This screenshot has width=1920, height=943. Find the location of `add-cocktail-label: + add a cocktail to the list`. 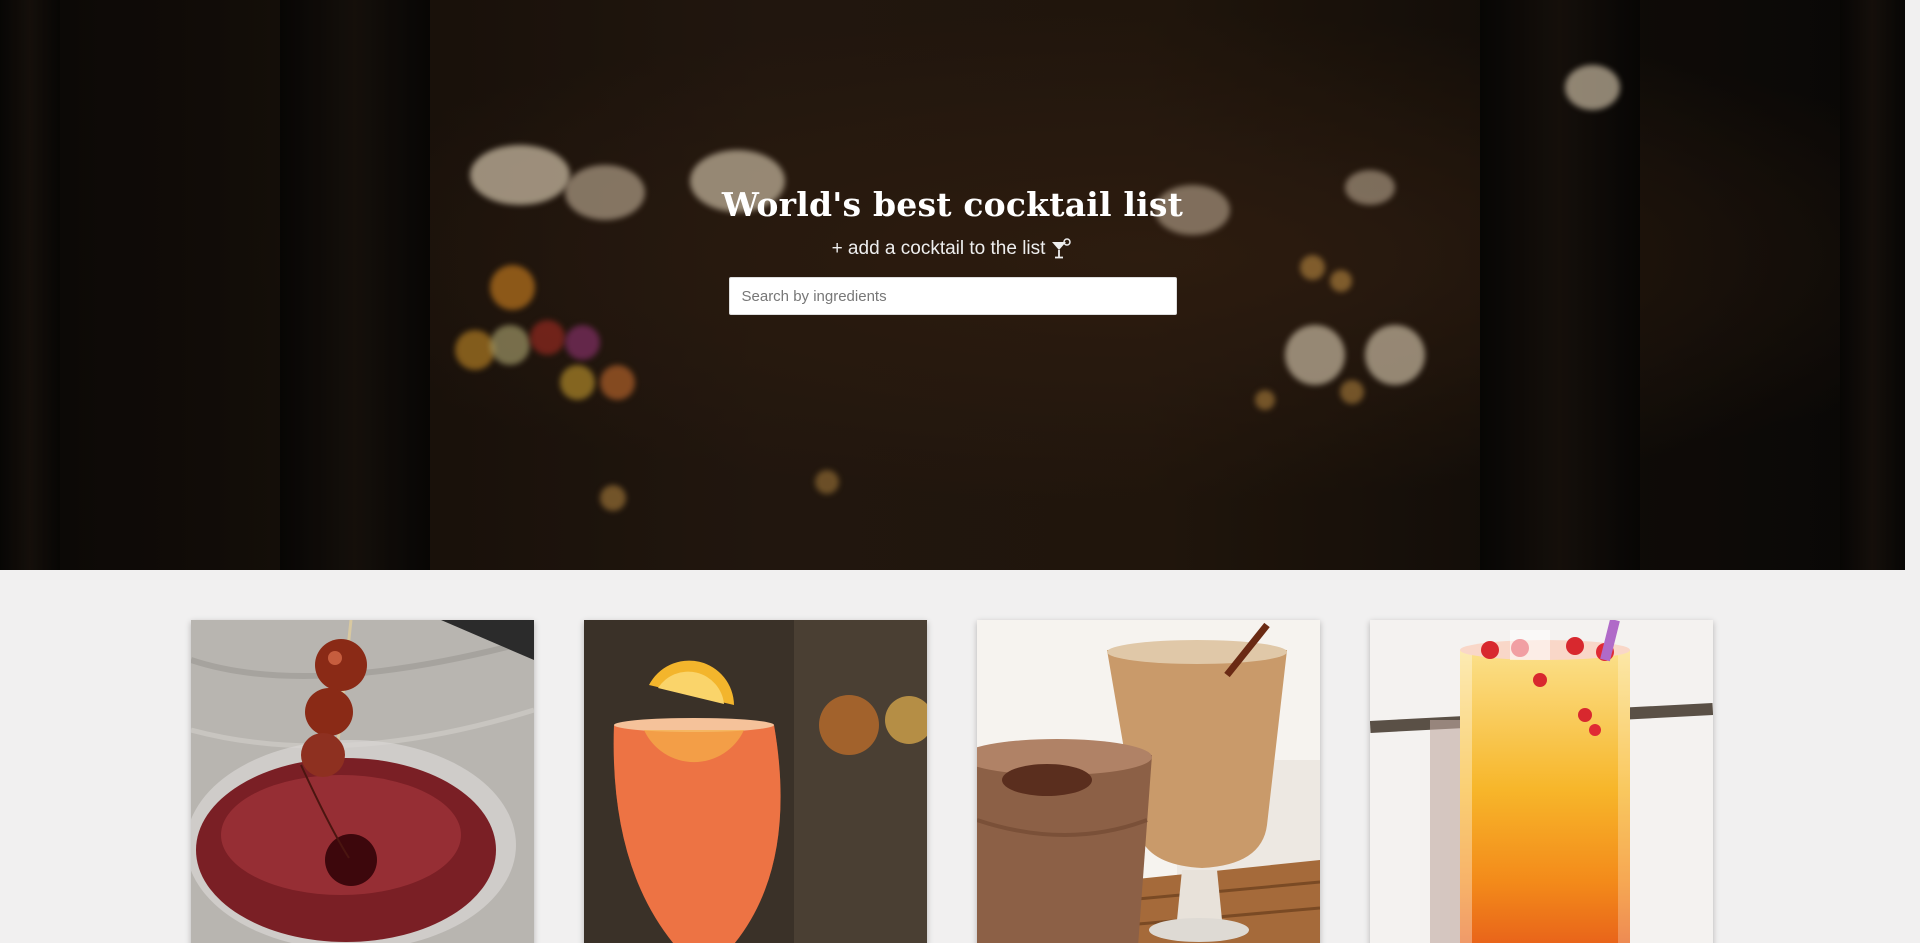

add-cocktail-label: + add a cocktail to the list is located at coordinates (938, 248).